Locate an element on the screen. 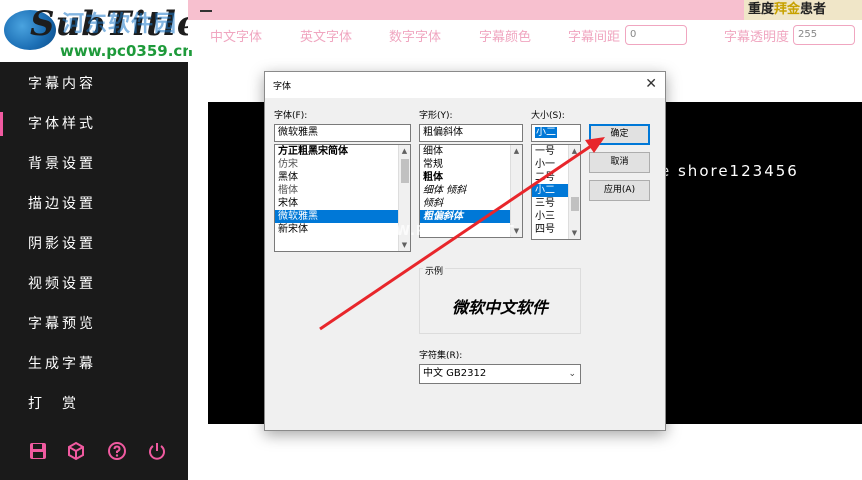 Image resolution: width=862 pixels, height=480 pixels. charset-select: 中文 GB2312 ⌄ is located at coordinates (500, 374).